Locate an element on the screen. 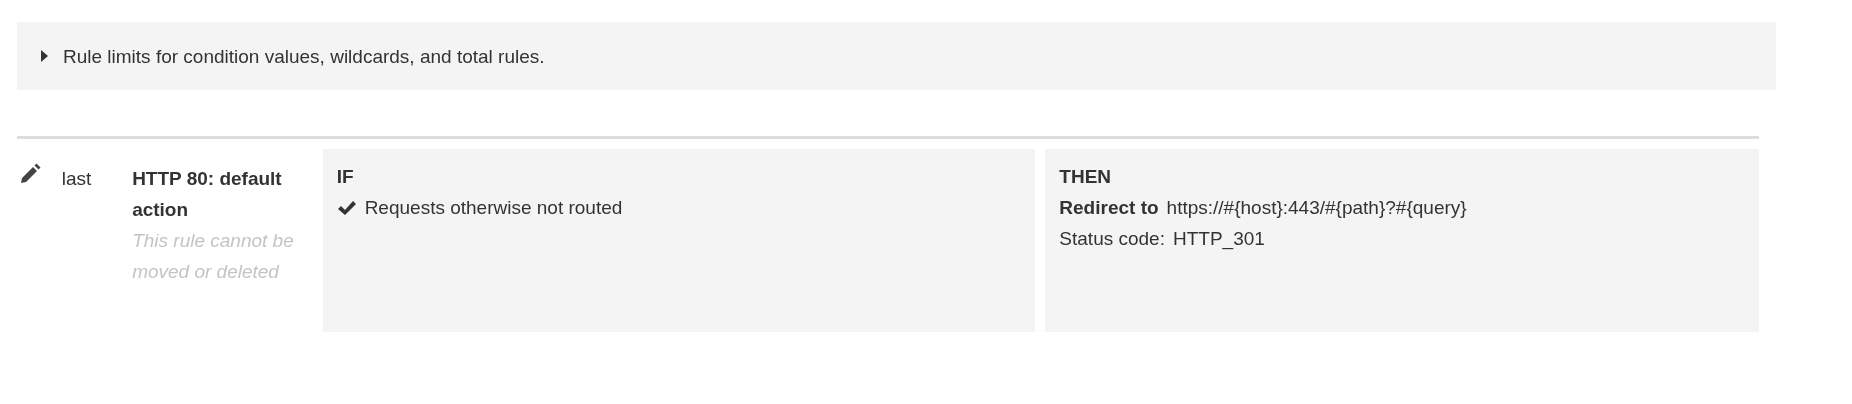  rule-priority: last is located at coordinates (76, 178).